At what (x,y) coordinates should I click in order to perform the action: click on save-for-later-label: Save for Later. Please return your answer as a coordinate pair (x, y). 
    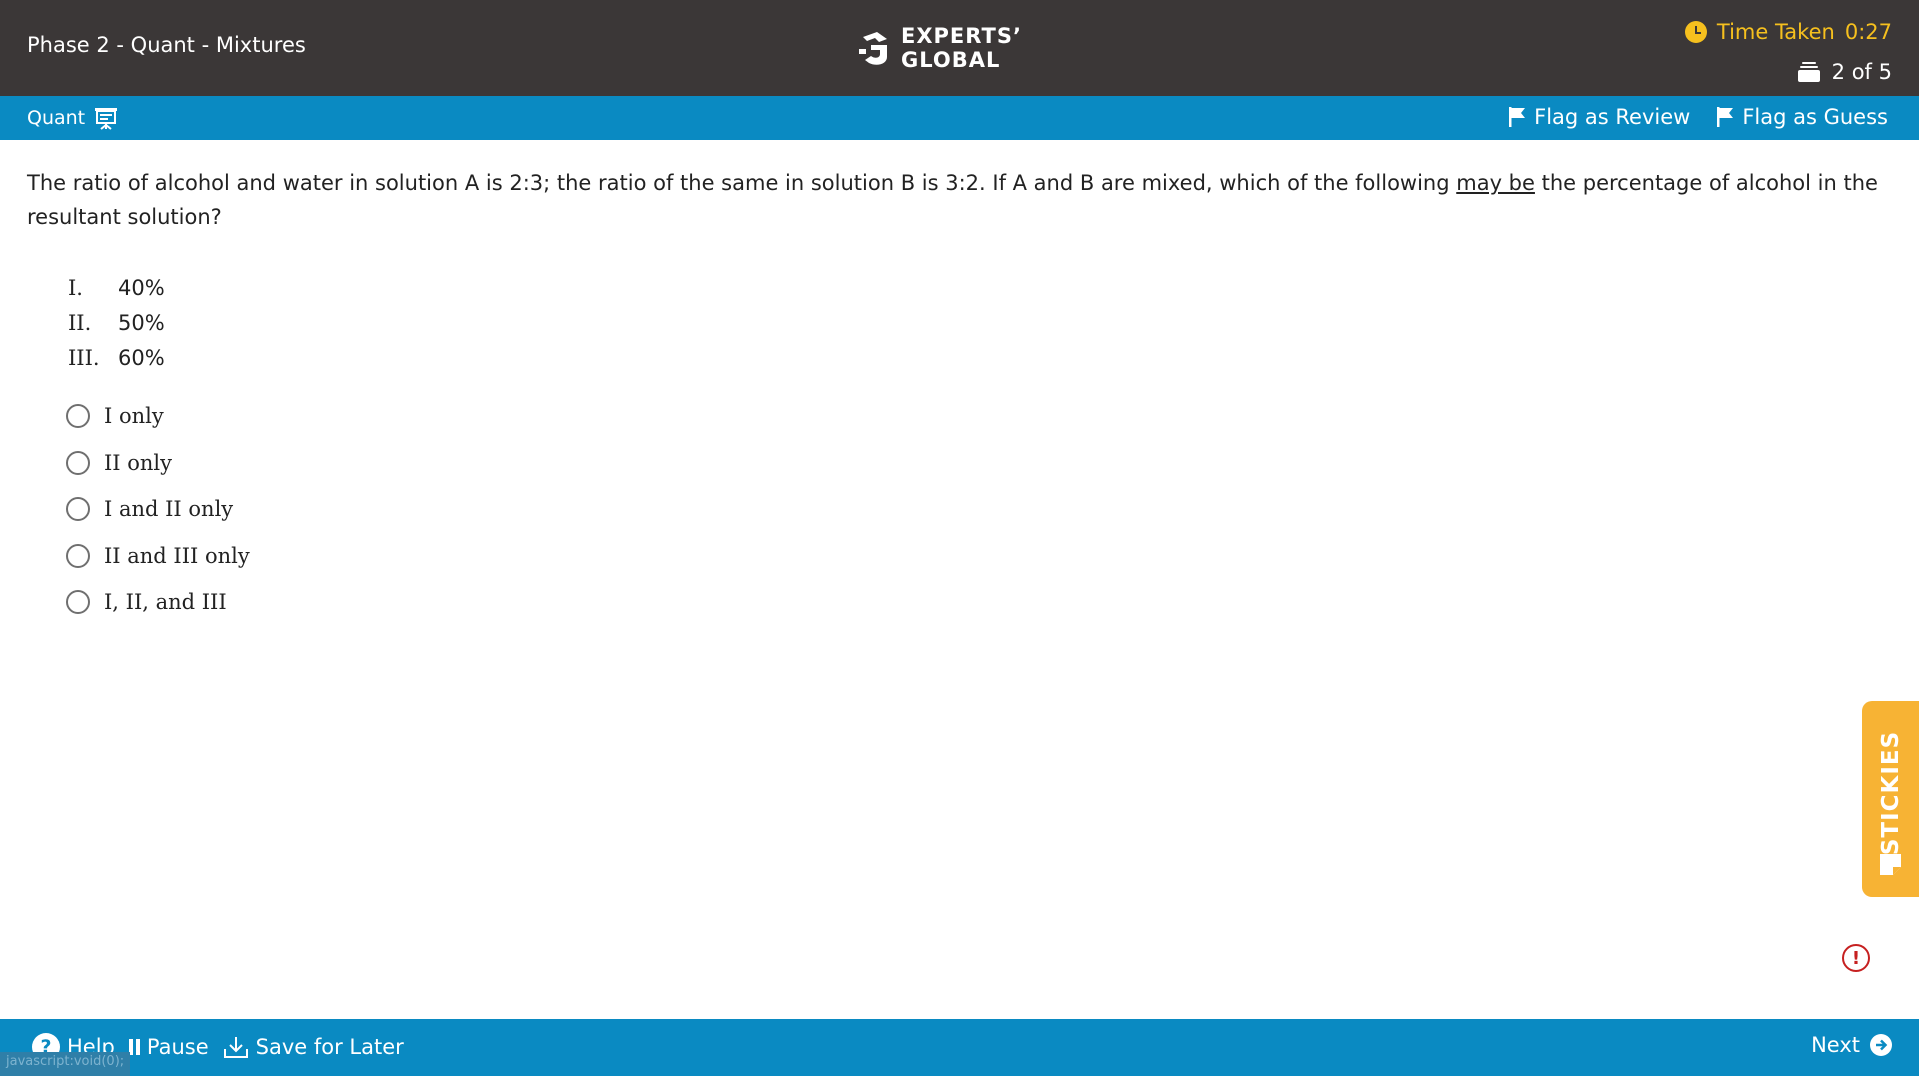
    Looking at the image, I should click on (329, 1047).